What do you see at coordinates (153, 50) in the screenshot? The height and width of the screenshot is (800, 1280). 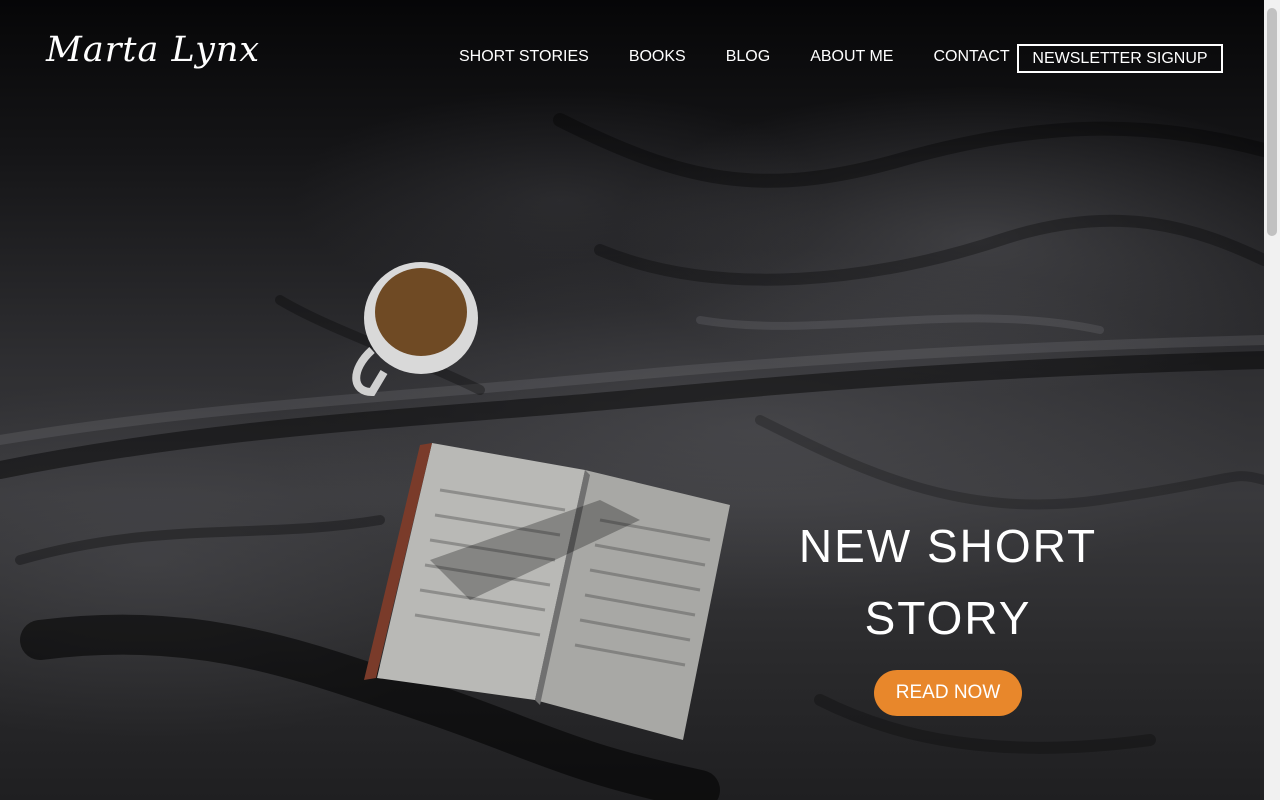 I see `site-logo: Marta Lynx` at bounding box center [153, 50].